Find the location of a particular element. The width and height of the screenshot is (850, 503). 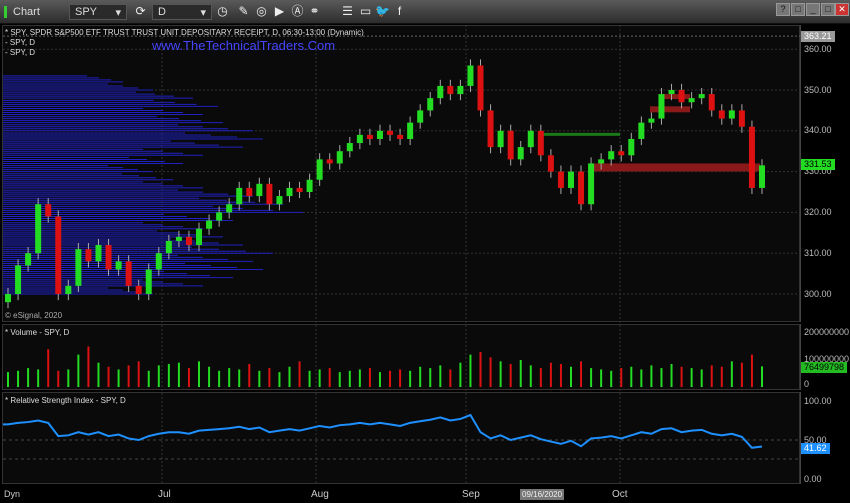

support-zone is located at coordinates (580, 134).